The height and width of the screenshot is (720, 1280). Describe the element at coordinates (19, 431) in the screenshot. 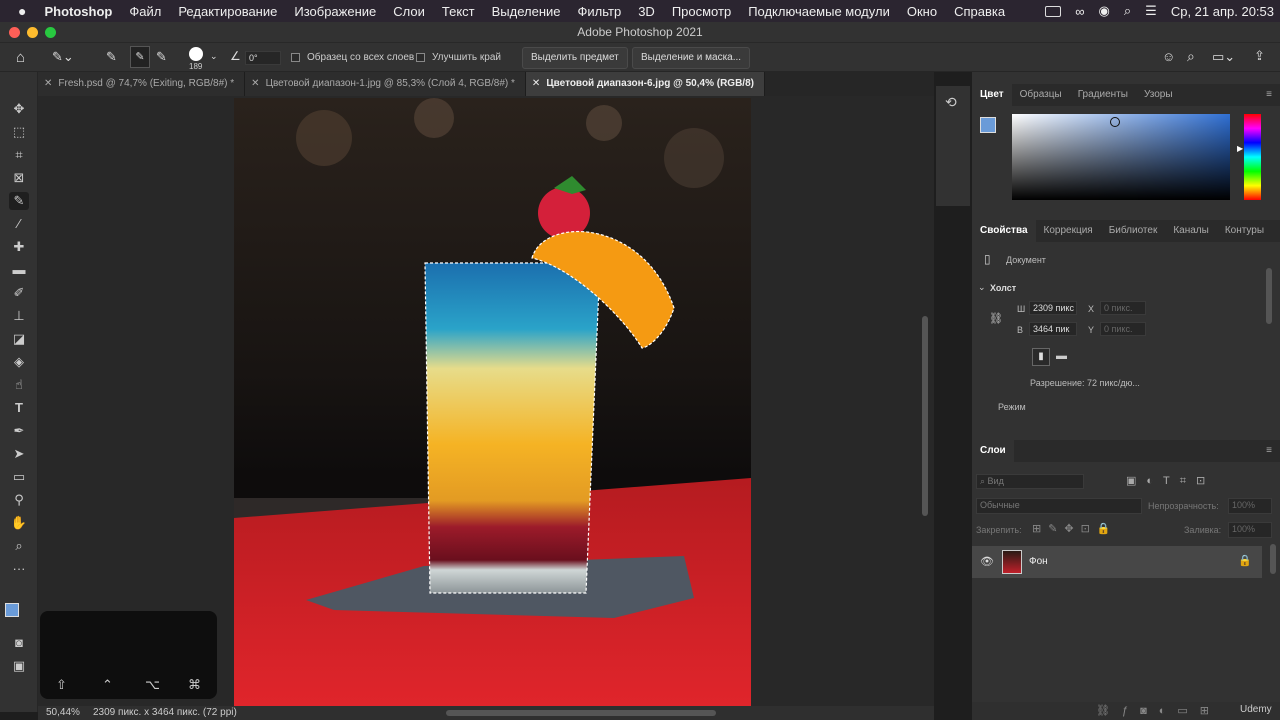

I see `pen-tool-icon: ✒` at that location.